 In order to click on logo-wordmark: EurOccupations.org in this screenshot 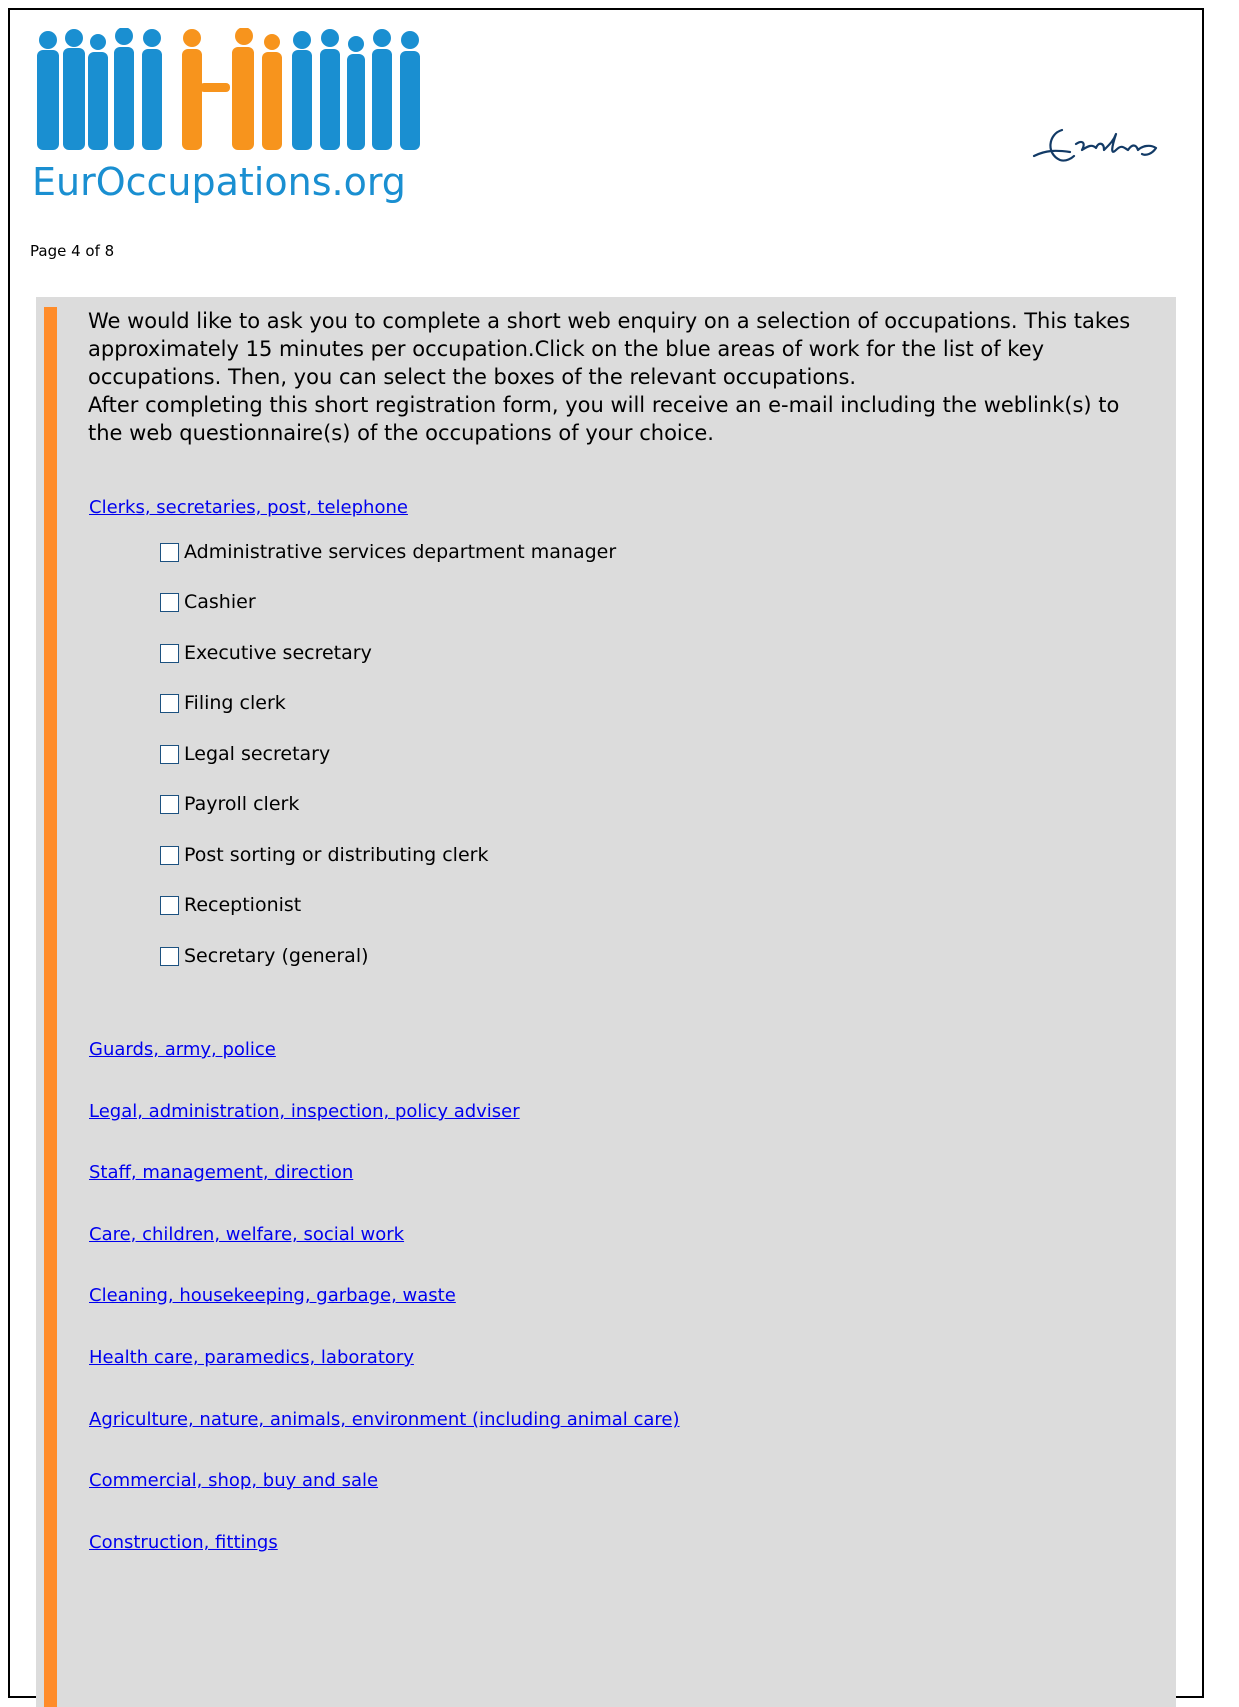, I will do `click(219, 182)`.